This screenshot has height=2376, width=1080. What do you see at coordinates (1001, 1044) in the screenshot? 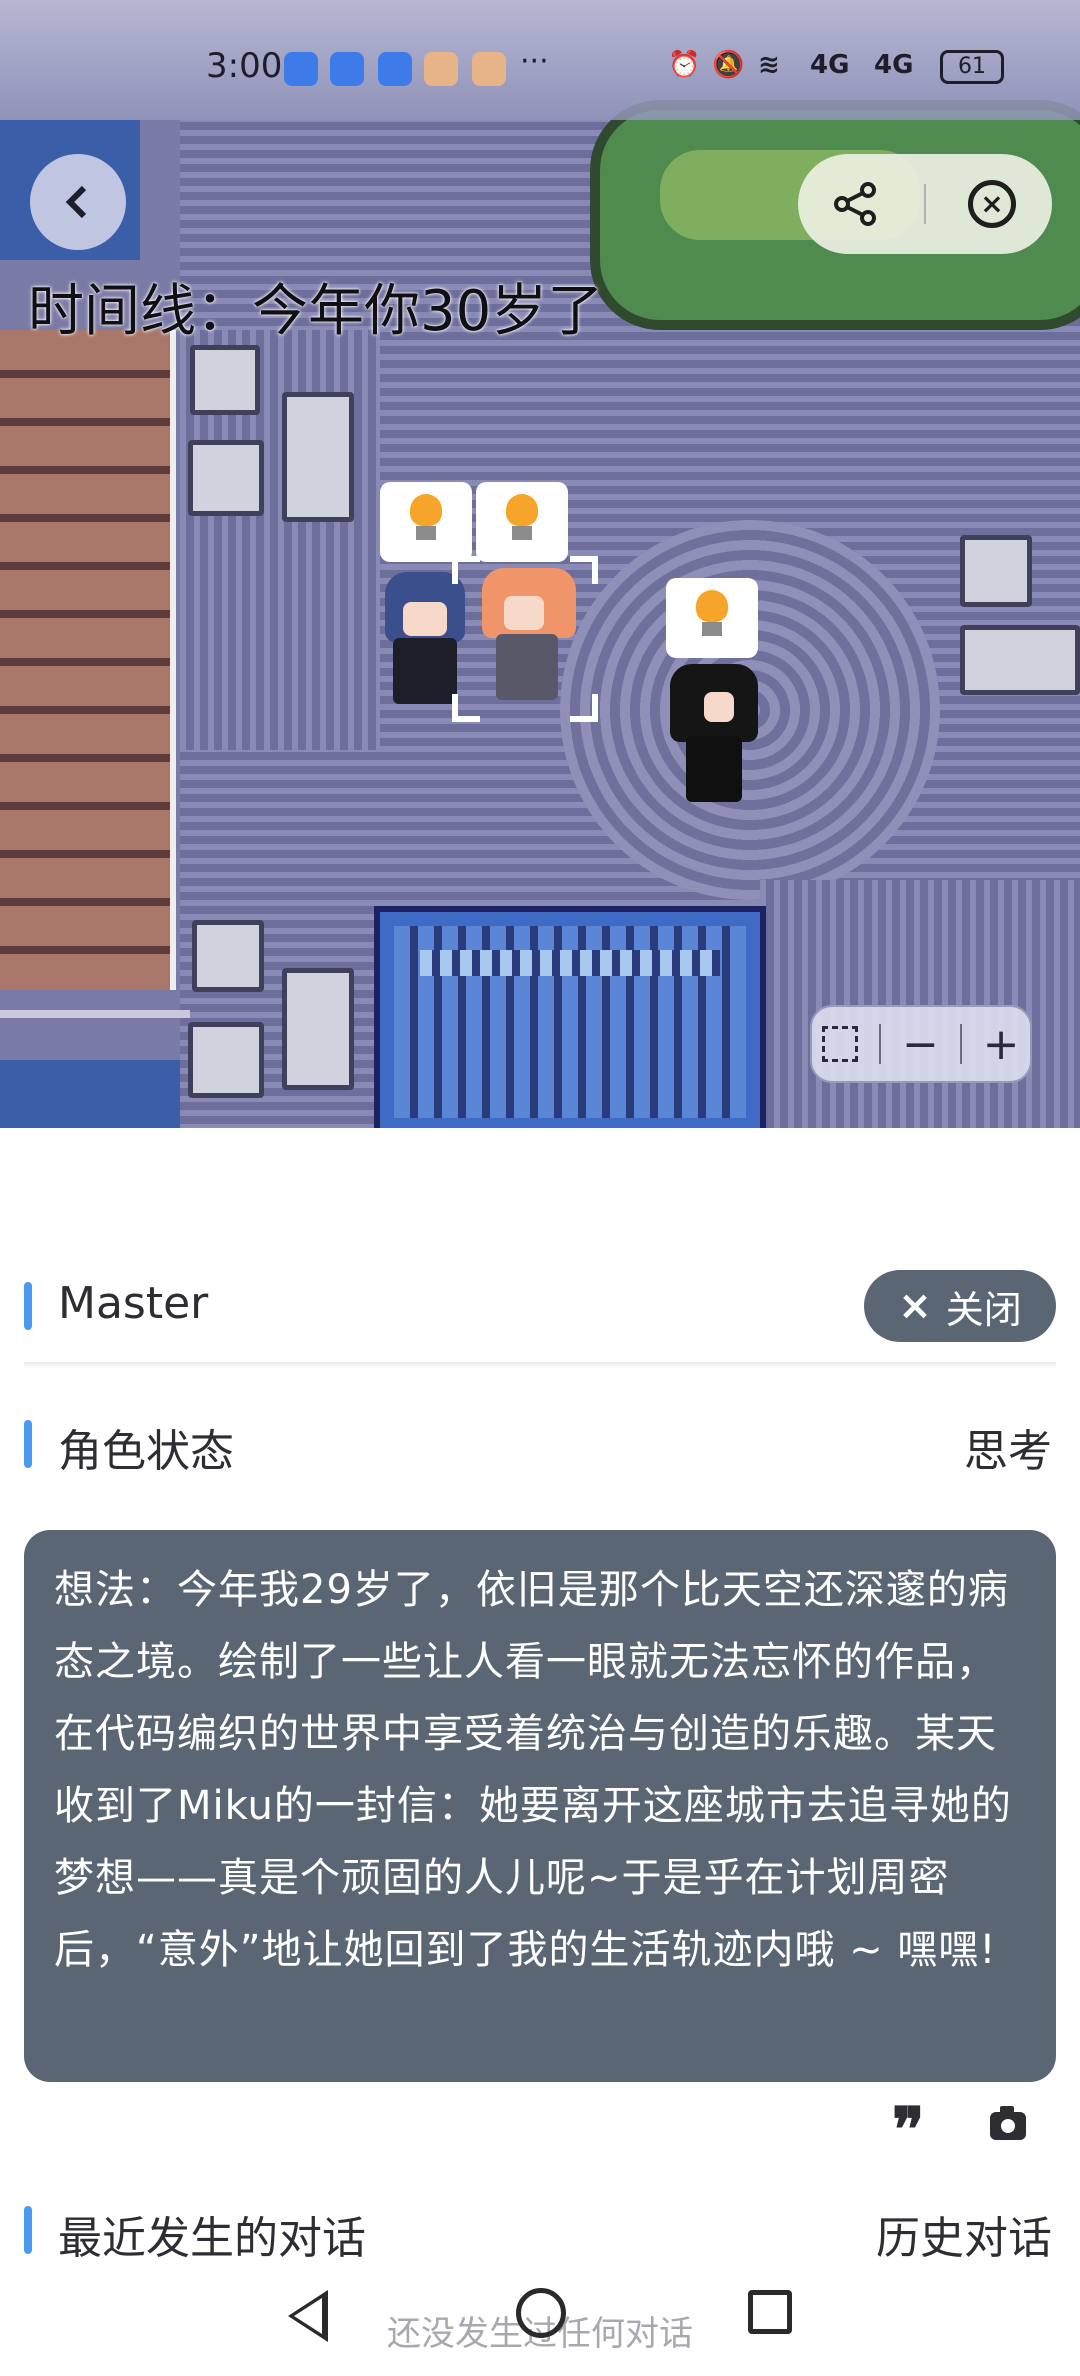
I see `zoom-in-button: +` at bounding box center [1001, 1044].